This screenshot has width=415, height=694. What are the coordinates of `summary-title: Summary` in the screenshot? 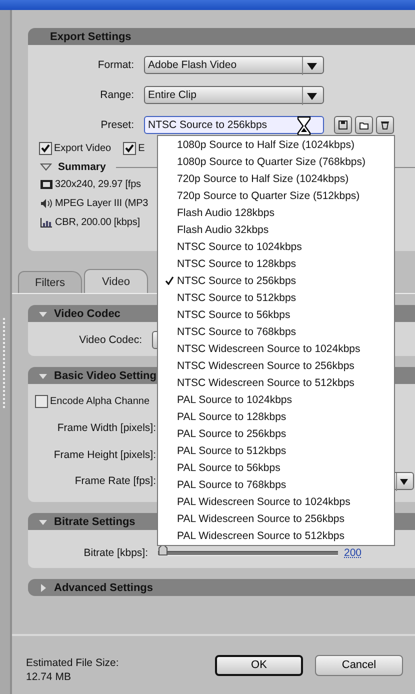 It's located at (82, 167).